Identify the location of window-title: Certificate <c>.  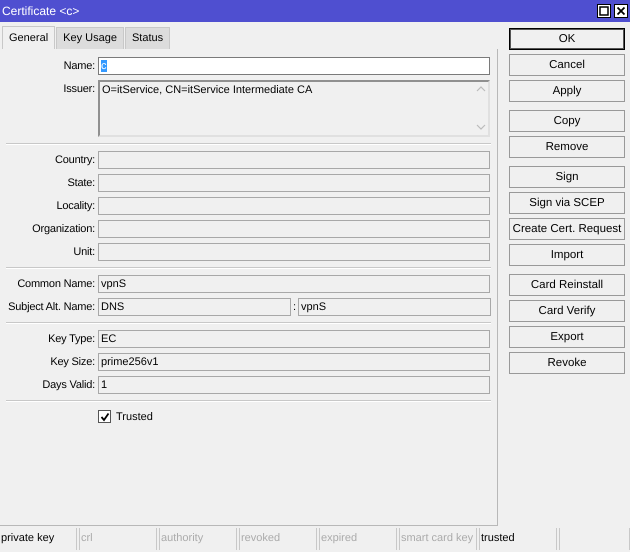
(41, 11).